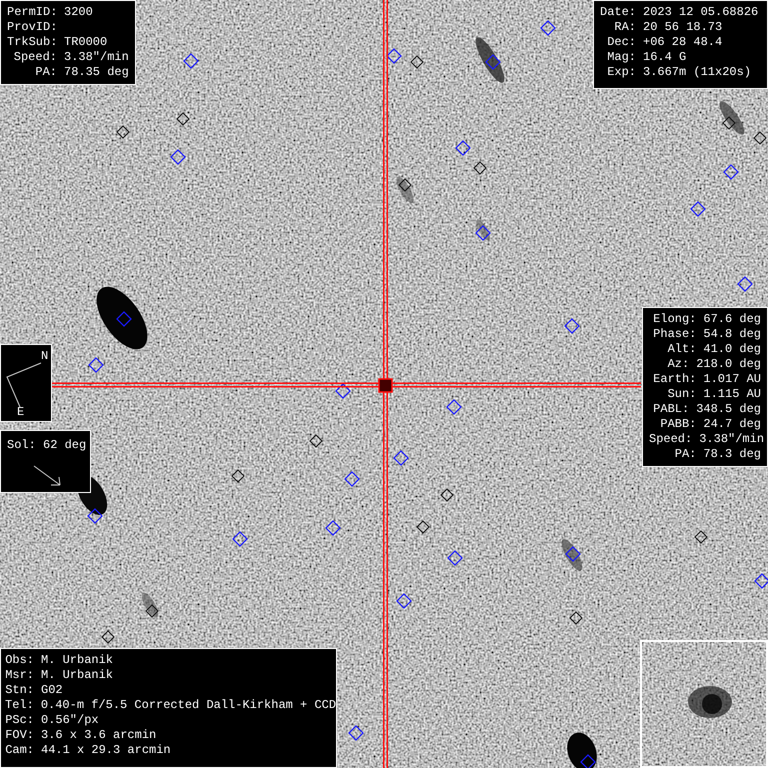 The height and width of the screenshot is (768, 768). Describe the element at coordinates (106, 750) in the screenshot. I see `field-value: 44.1 x 29.3 arcmin` at that location.